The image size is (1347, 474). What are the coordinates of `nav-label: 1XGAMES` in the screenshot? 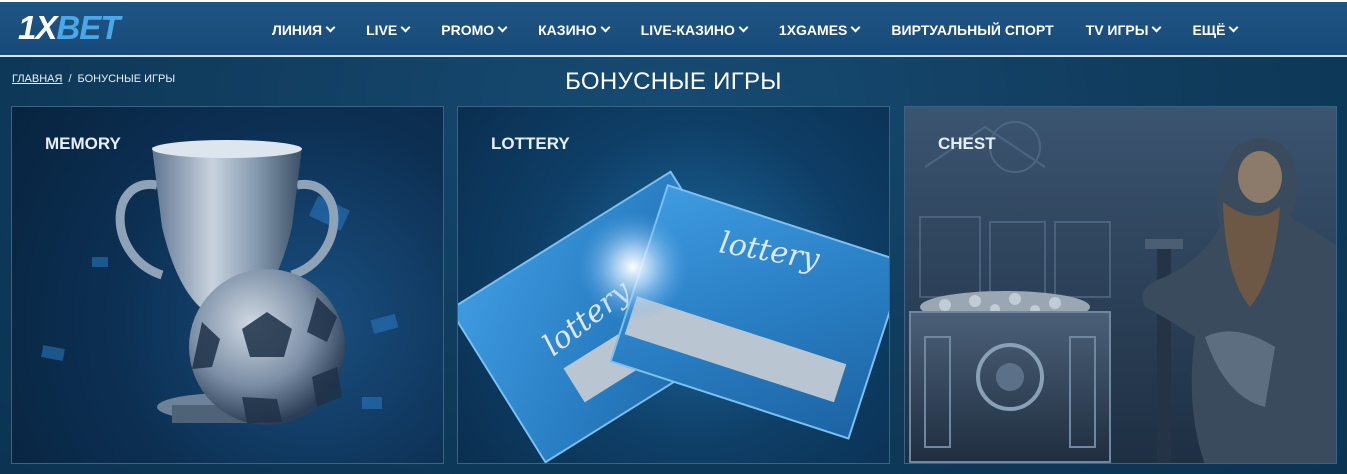 It's located at (813, 29).